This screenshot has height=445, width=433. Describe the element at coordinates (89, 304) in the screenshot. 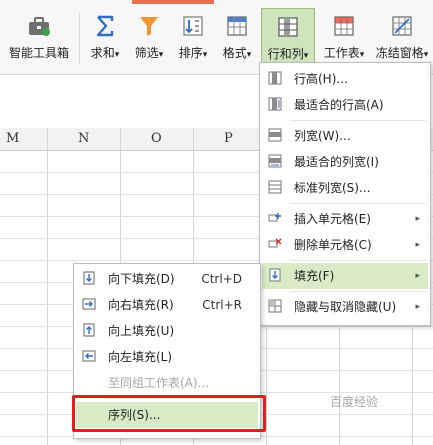

I see `fill-right-icon` at that location.